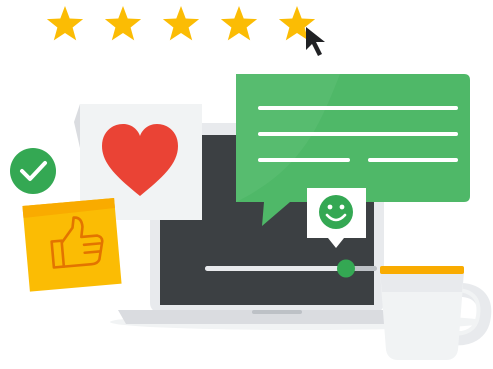  Describe the element at coordinates (413, 160) in the screenshot. I see `chat-line-3b` at that location.